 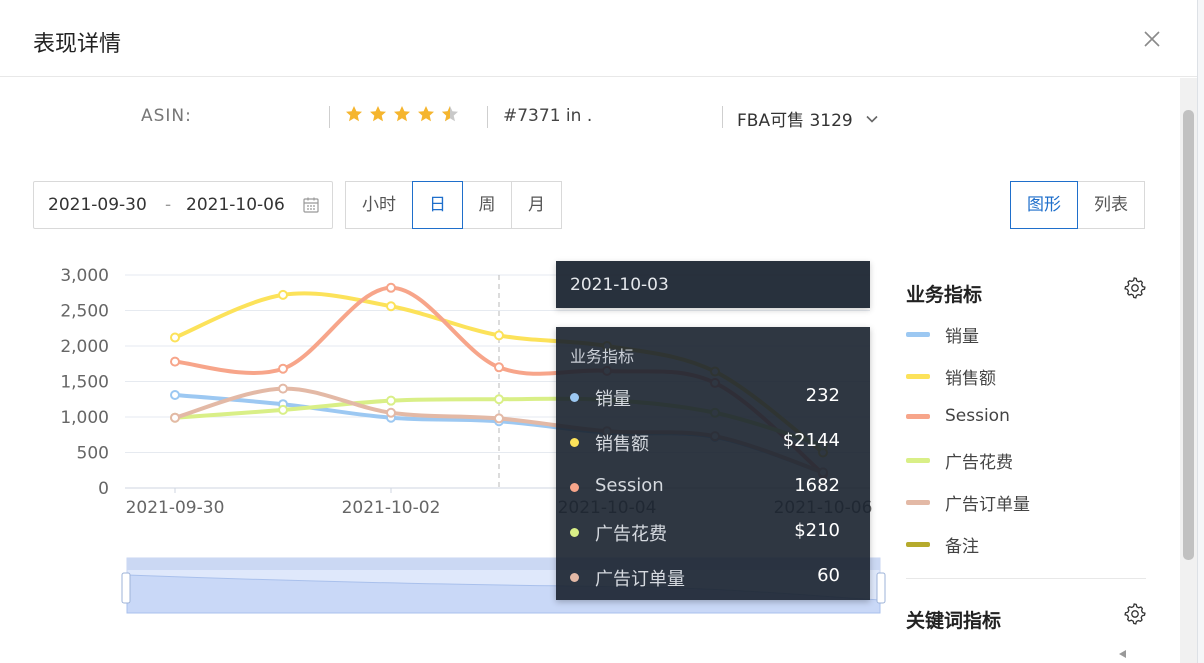 I want to click on tooltip-row: 广告订单量 60, so click(x=713, y=577).